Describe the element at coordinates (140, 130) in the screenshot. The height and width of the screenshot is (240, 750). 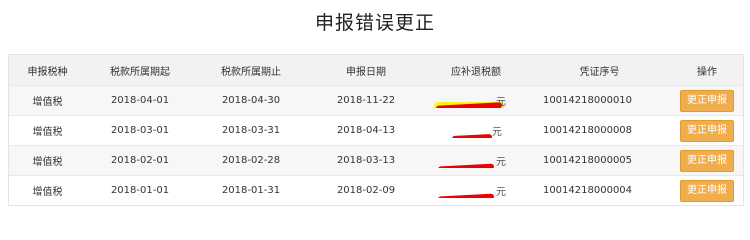
I see `cell-period-start: 2018-03-01` at that location.